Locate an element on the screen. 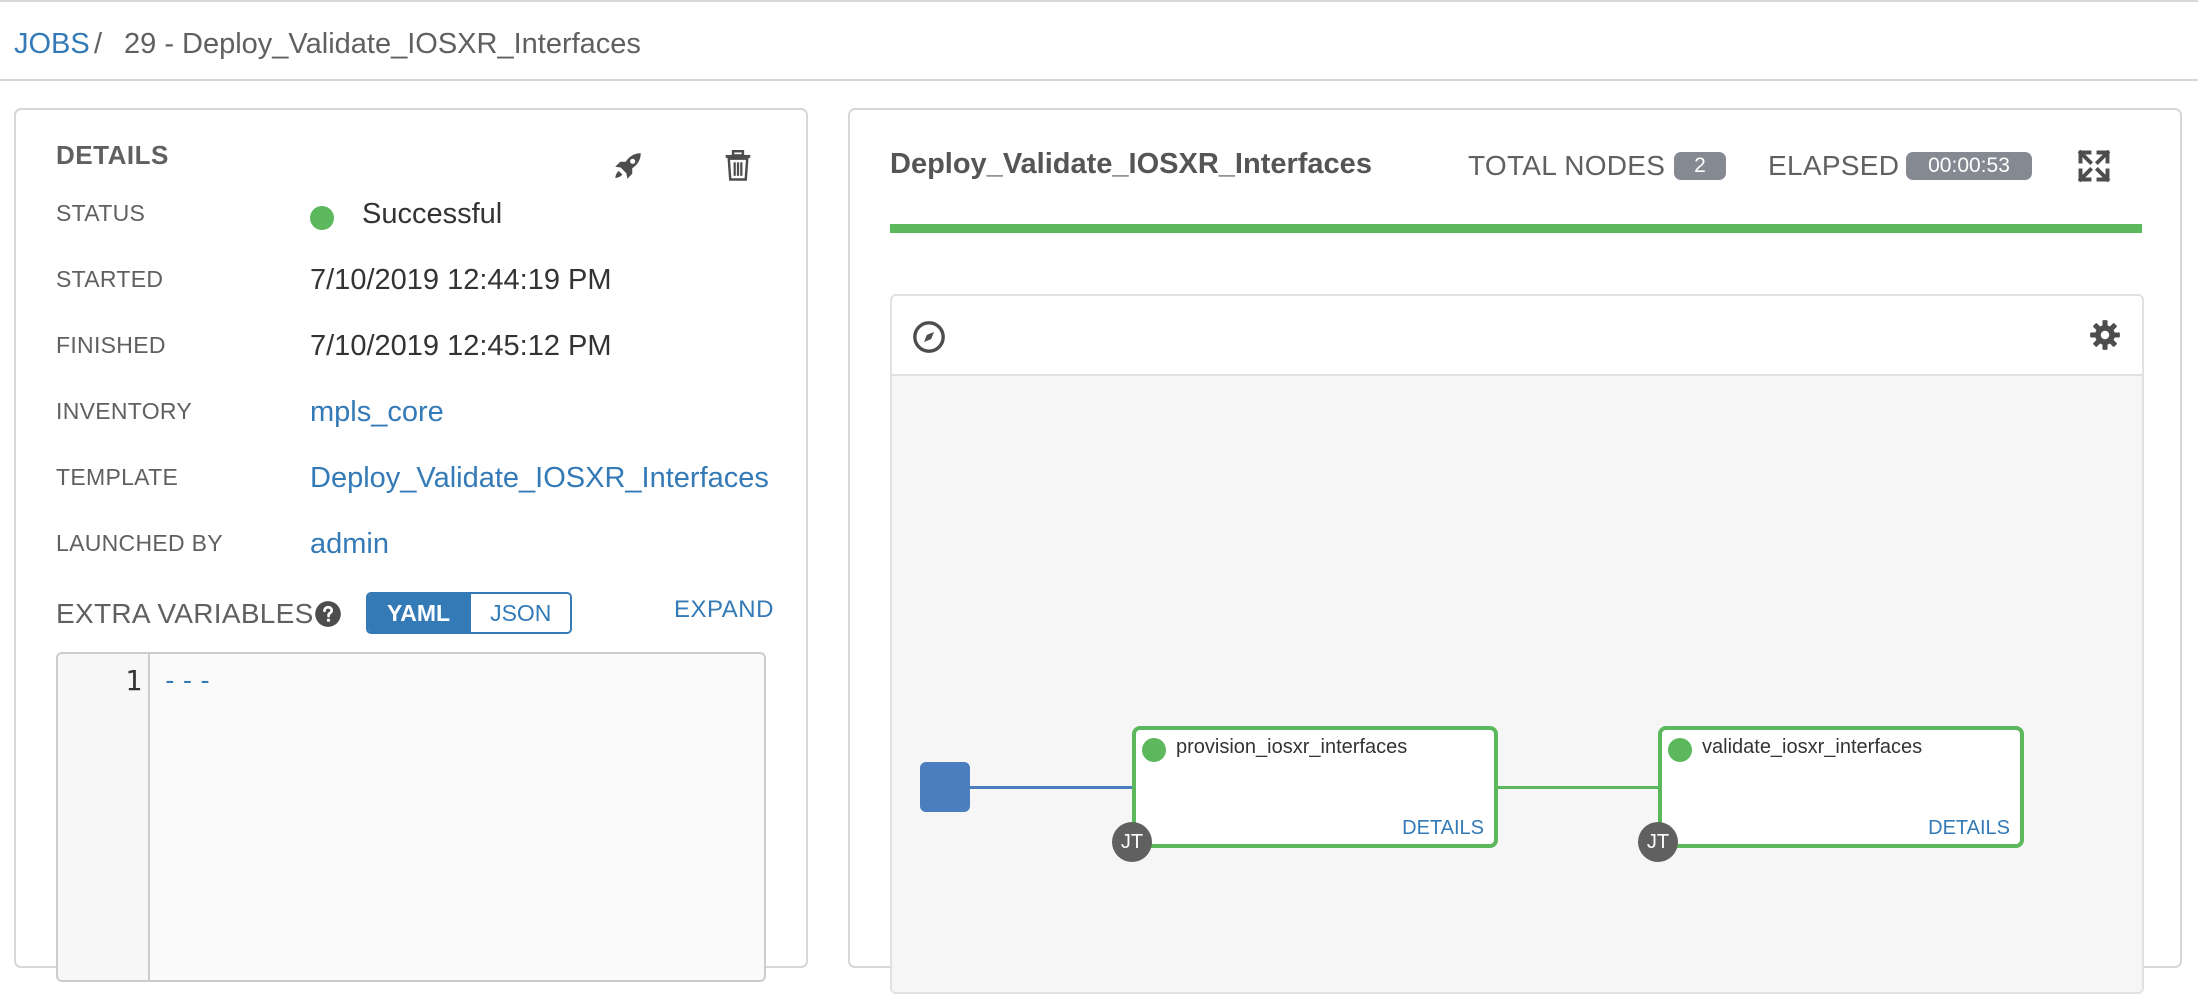 The height and width of the screenshot is (994, 2198). workflow-node-provision: provision_iosxr_interfaces DETAILS is located at coordinates (1315, 787).